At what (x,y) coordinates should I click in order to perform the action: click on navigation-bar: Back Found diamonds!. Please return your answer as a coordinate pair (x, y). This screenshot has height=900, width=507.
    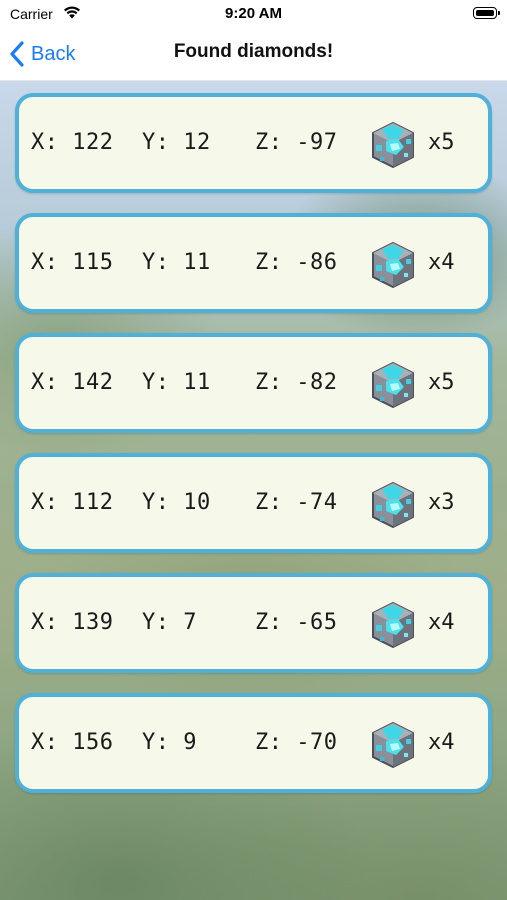
    Looking at the image, I should click on (253, 55).